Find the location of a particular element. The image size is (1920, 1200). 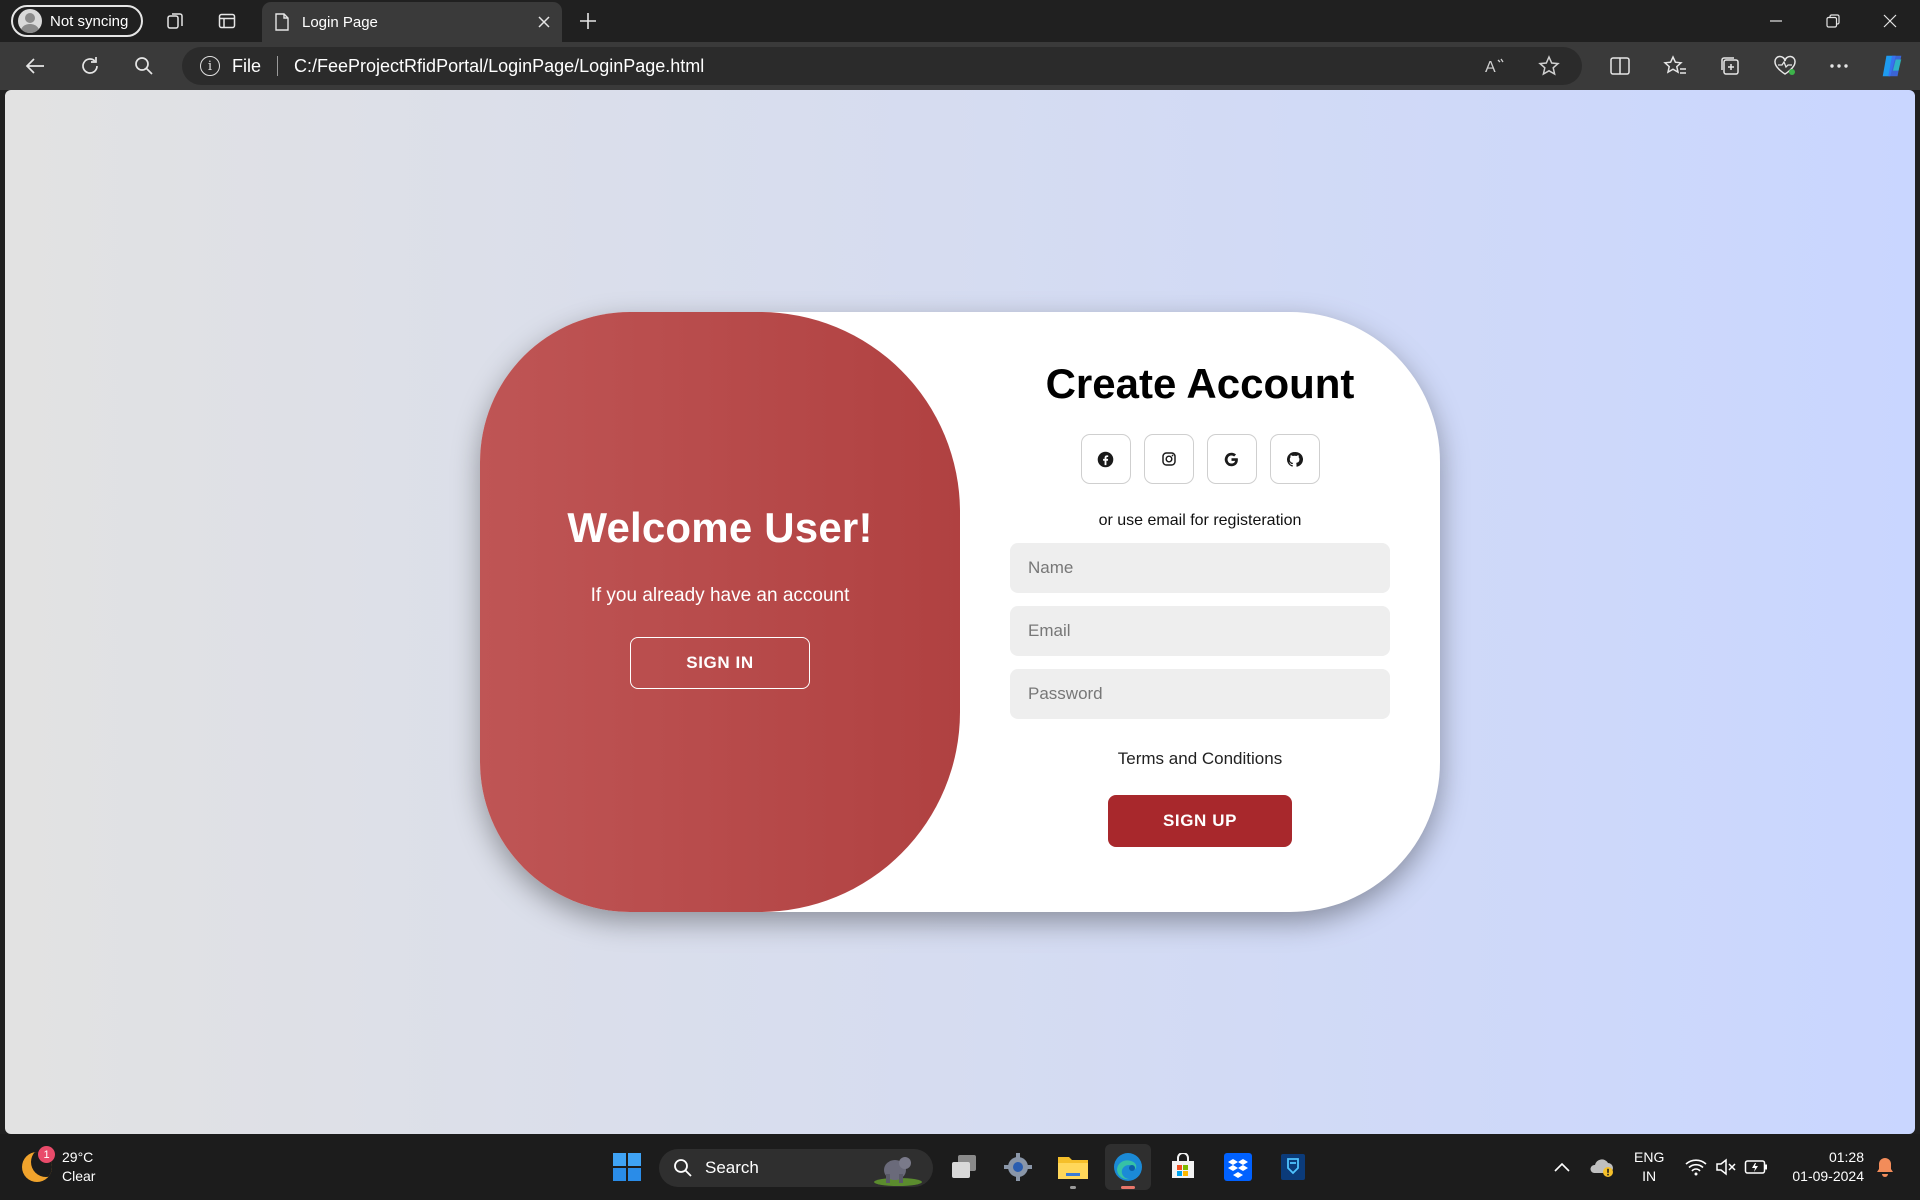

facebook-icon is located at coordinates (1105, 459).